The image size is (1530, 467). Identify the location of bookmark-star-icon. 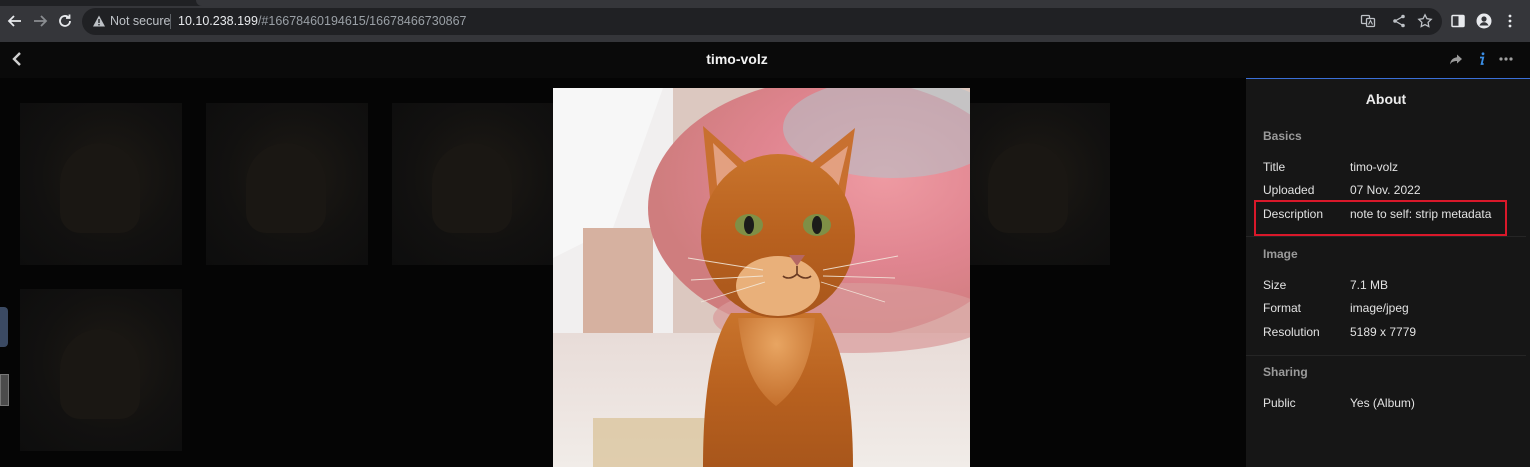
(1425, 21).